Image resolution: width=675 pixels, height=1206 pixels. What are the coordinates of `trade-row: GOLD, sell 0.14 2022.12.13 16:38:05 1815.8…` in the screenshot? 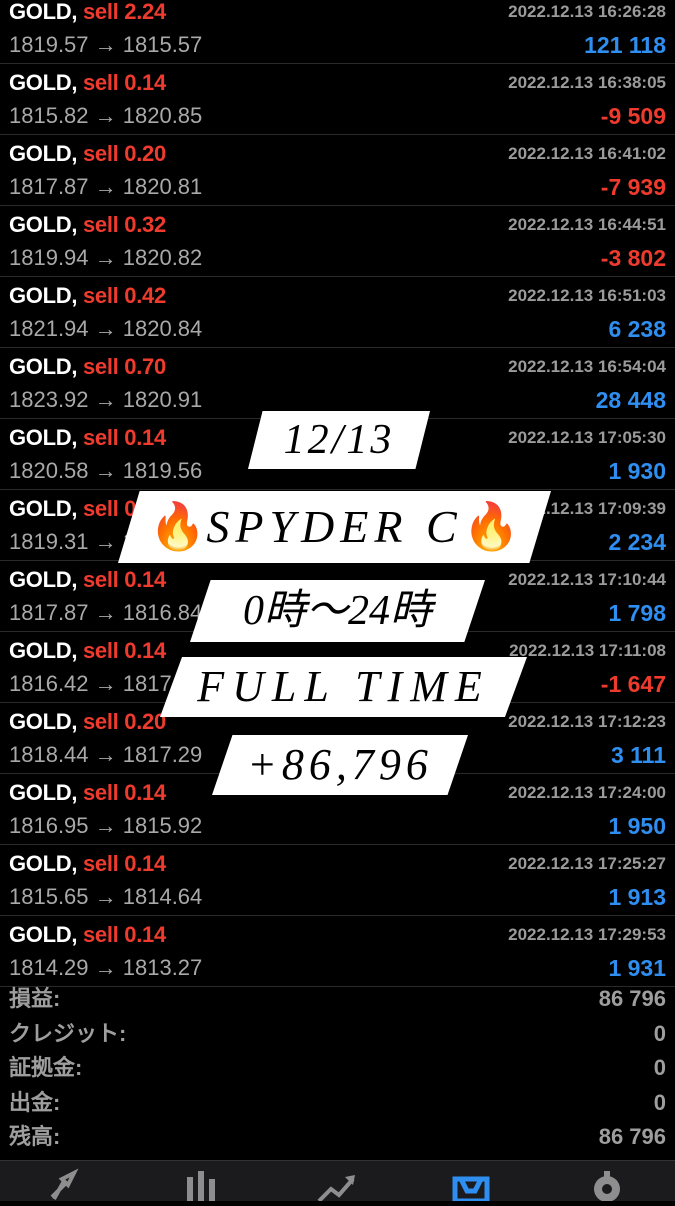 It's located at (337, 99).